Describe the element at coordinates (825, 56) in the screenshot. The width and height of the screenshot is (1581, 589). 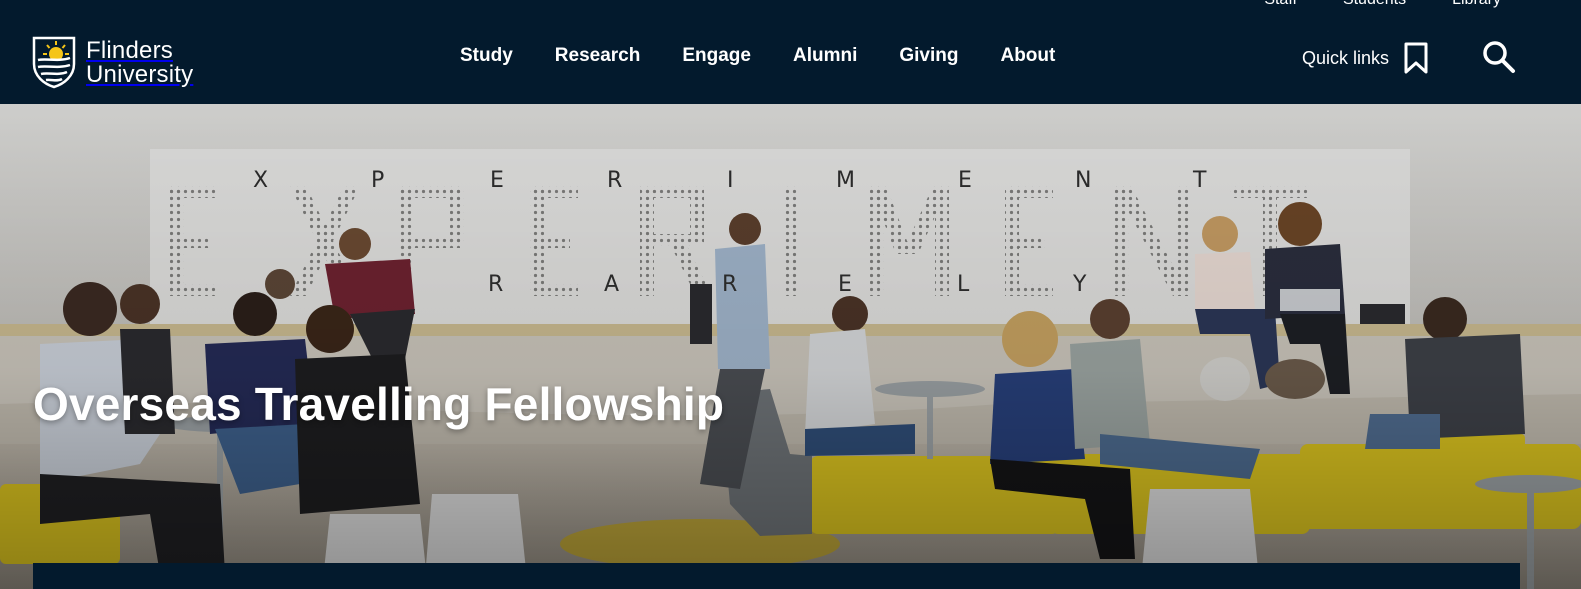
I see `nav-item-alumni: Alumni` at that location.